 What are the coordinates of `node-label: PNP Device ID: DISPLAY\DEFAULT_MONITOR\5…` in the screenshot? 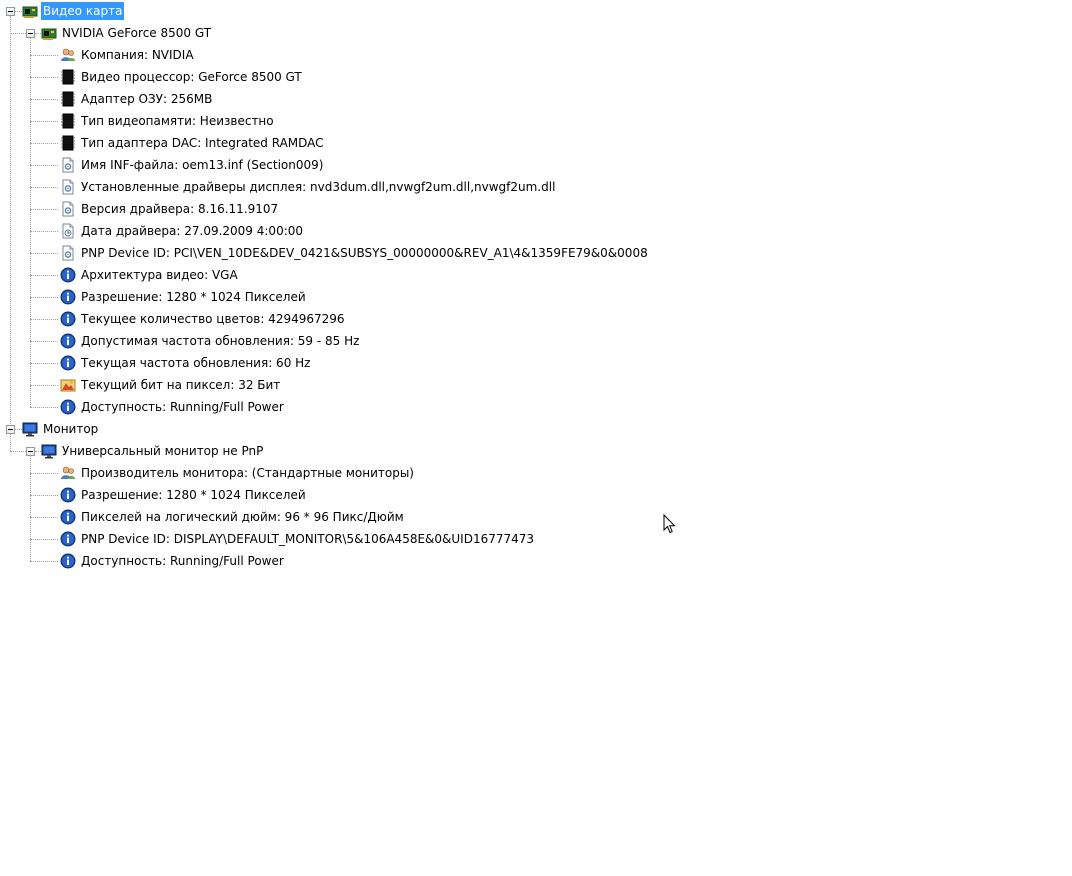 It's located at (308, 539).